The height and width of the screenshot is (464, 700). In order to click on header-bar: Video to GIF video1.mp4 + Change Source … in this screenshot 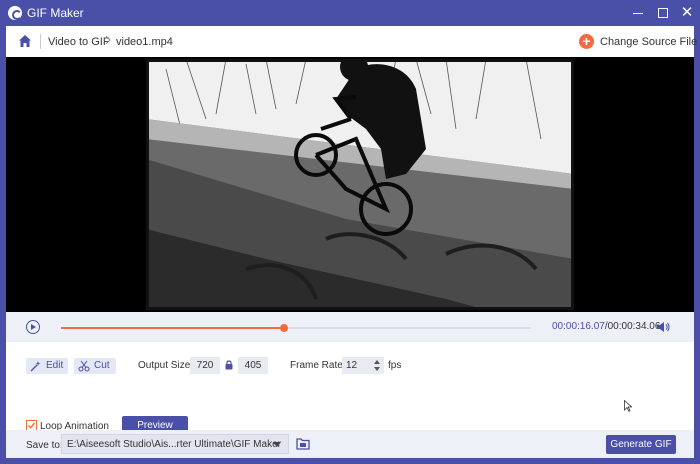, I will do `click(352, 41)`.